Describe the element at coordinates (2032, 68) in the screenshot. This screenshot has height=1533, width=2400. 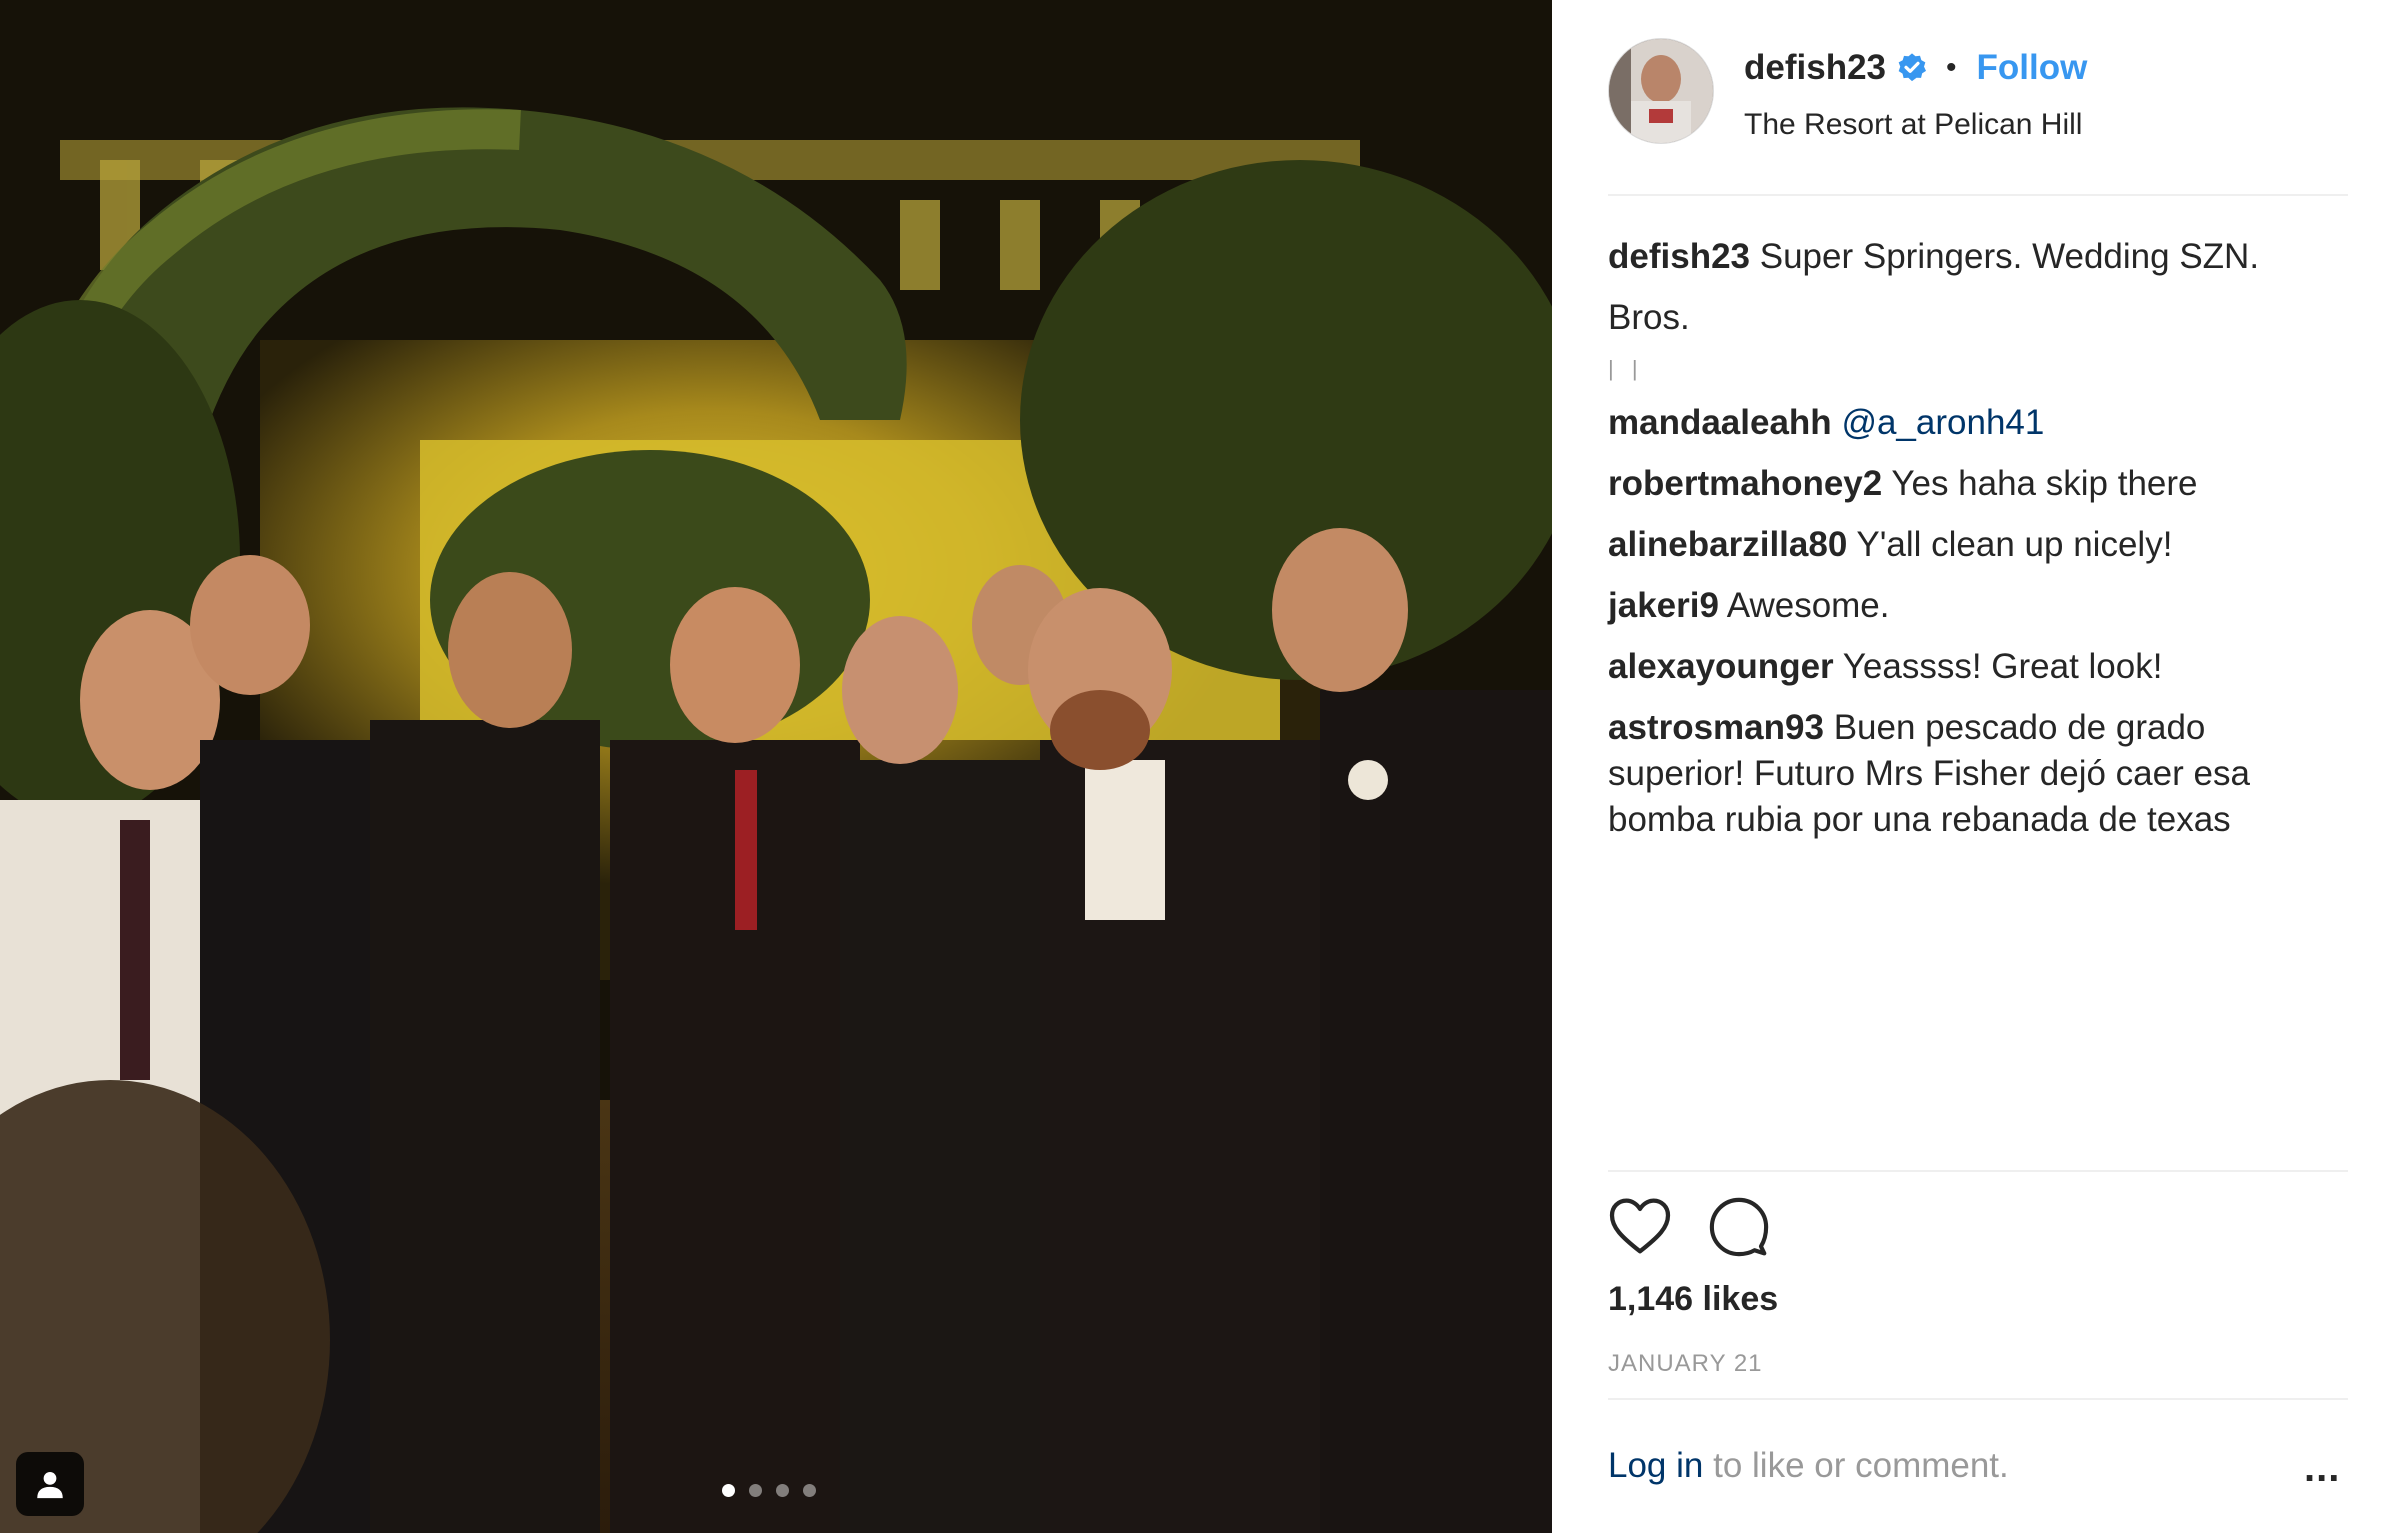
I see `follow-button: Follow` at that location.